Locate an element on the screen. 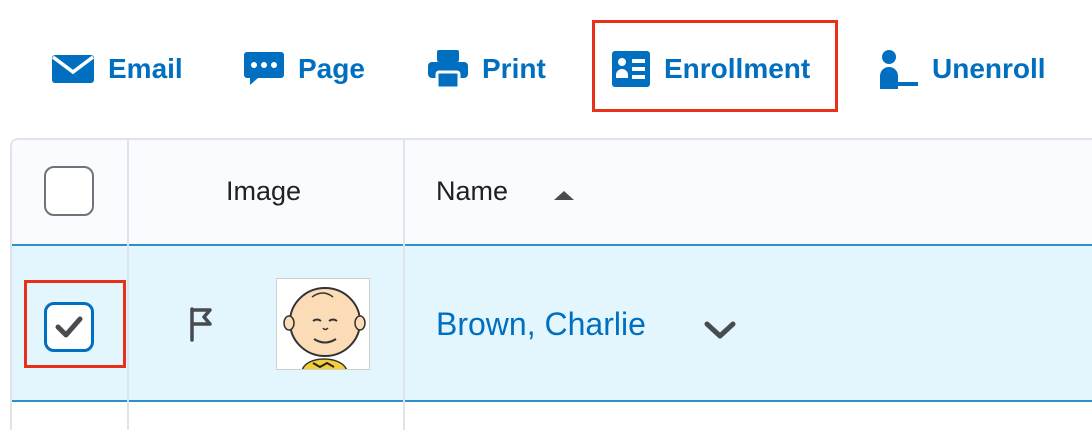 The height and width of the screenshot is (430, 1092). page-button: Page is located at coordinates (304, 69).